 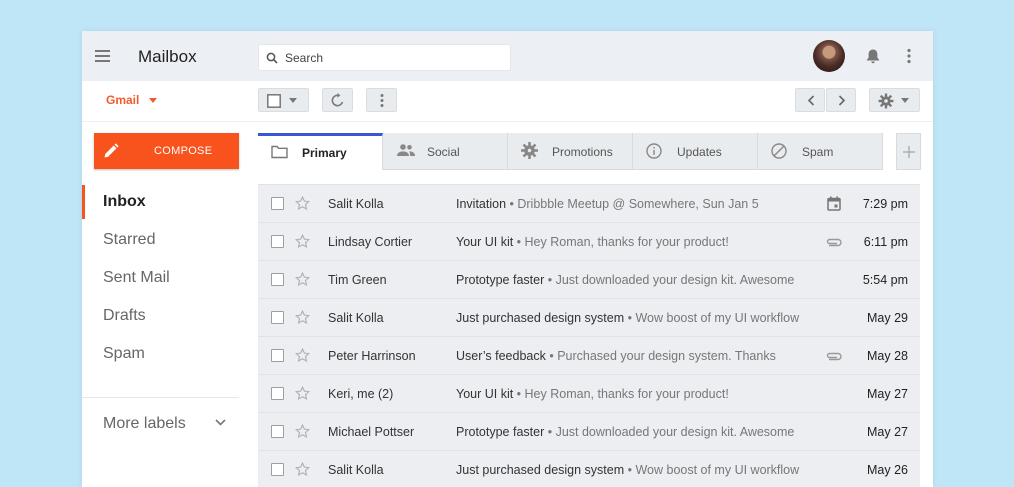 I want to click on mail-sender: Keri, me (2), so click(x=361, y=394).